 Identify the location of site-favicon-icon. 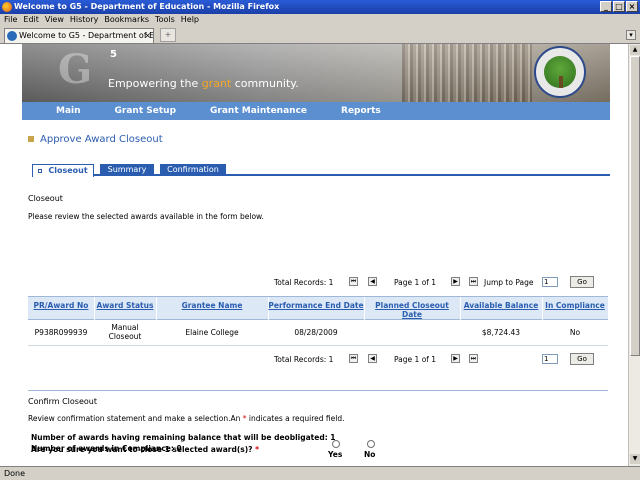
(12, 36).